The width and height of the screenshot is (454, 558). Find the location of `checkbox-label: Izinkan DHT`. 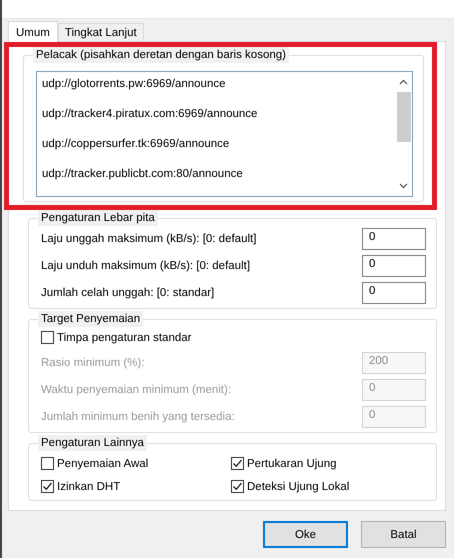

checkbox-label: Izinkan DHT is located at coordinates (88, 486).